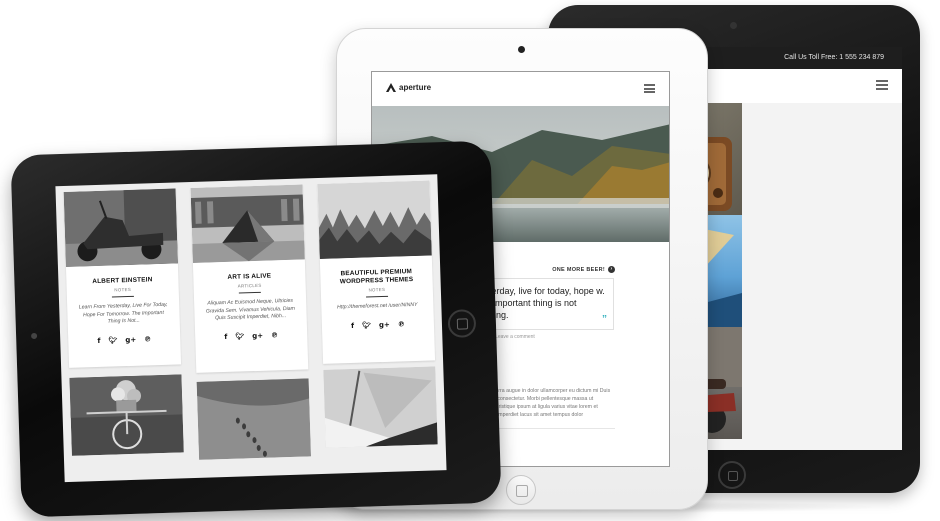 This screenshot has height=521, width=940. What do you see at coordinates (126, 415) in the screenshot?
I see `thumb-bicycle-flowers` at bounding box center [126, 415].